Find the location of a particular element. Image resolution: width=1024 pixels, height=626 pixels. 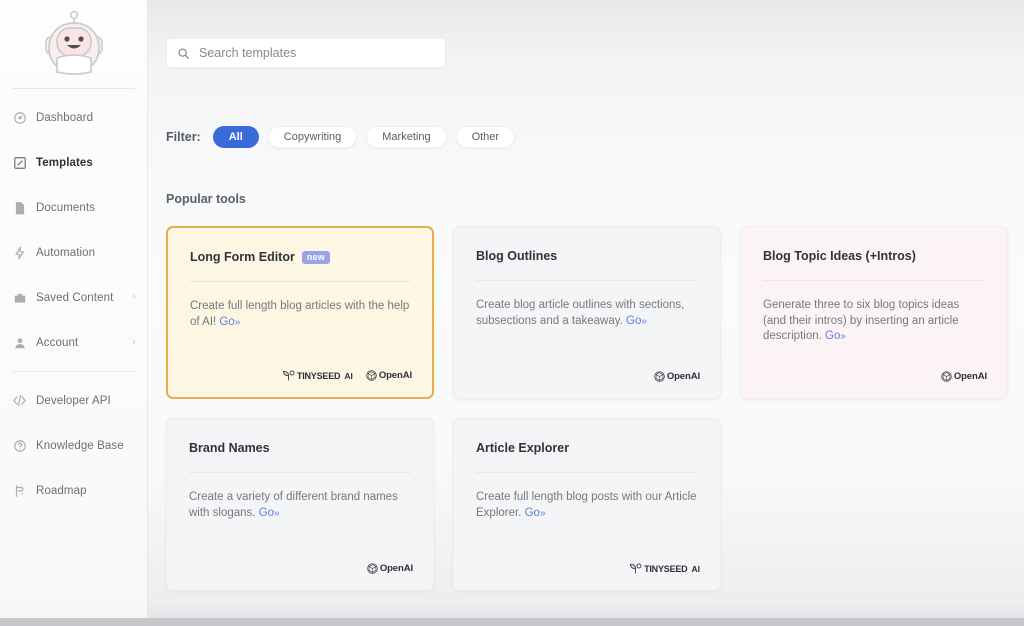

card-title: Blog Topic Ideas (+Intros) is located at coordinates (874, 256).